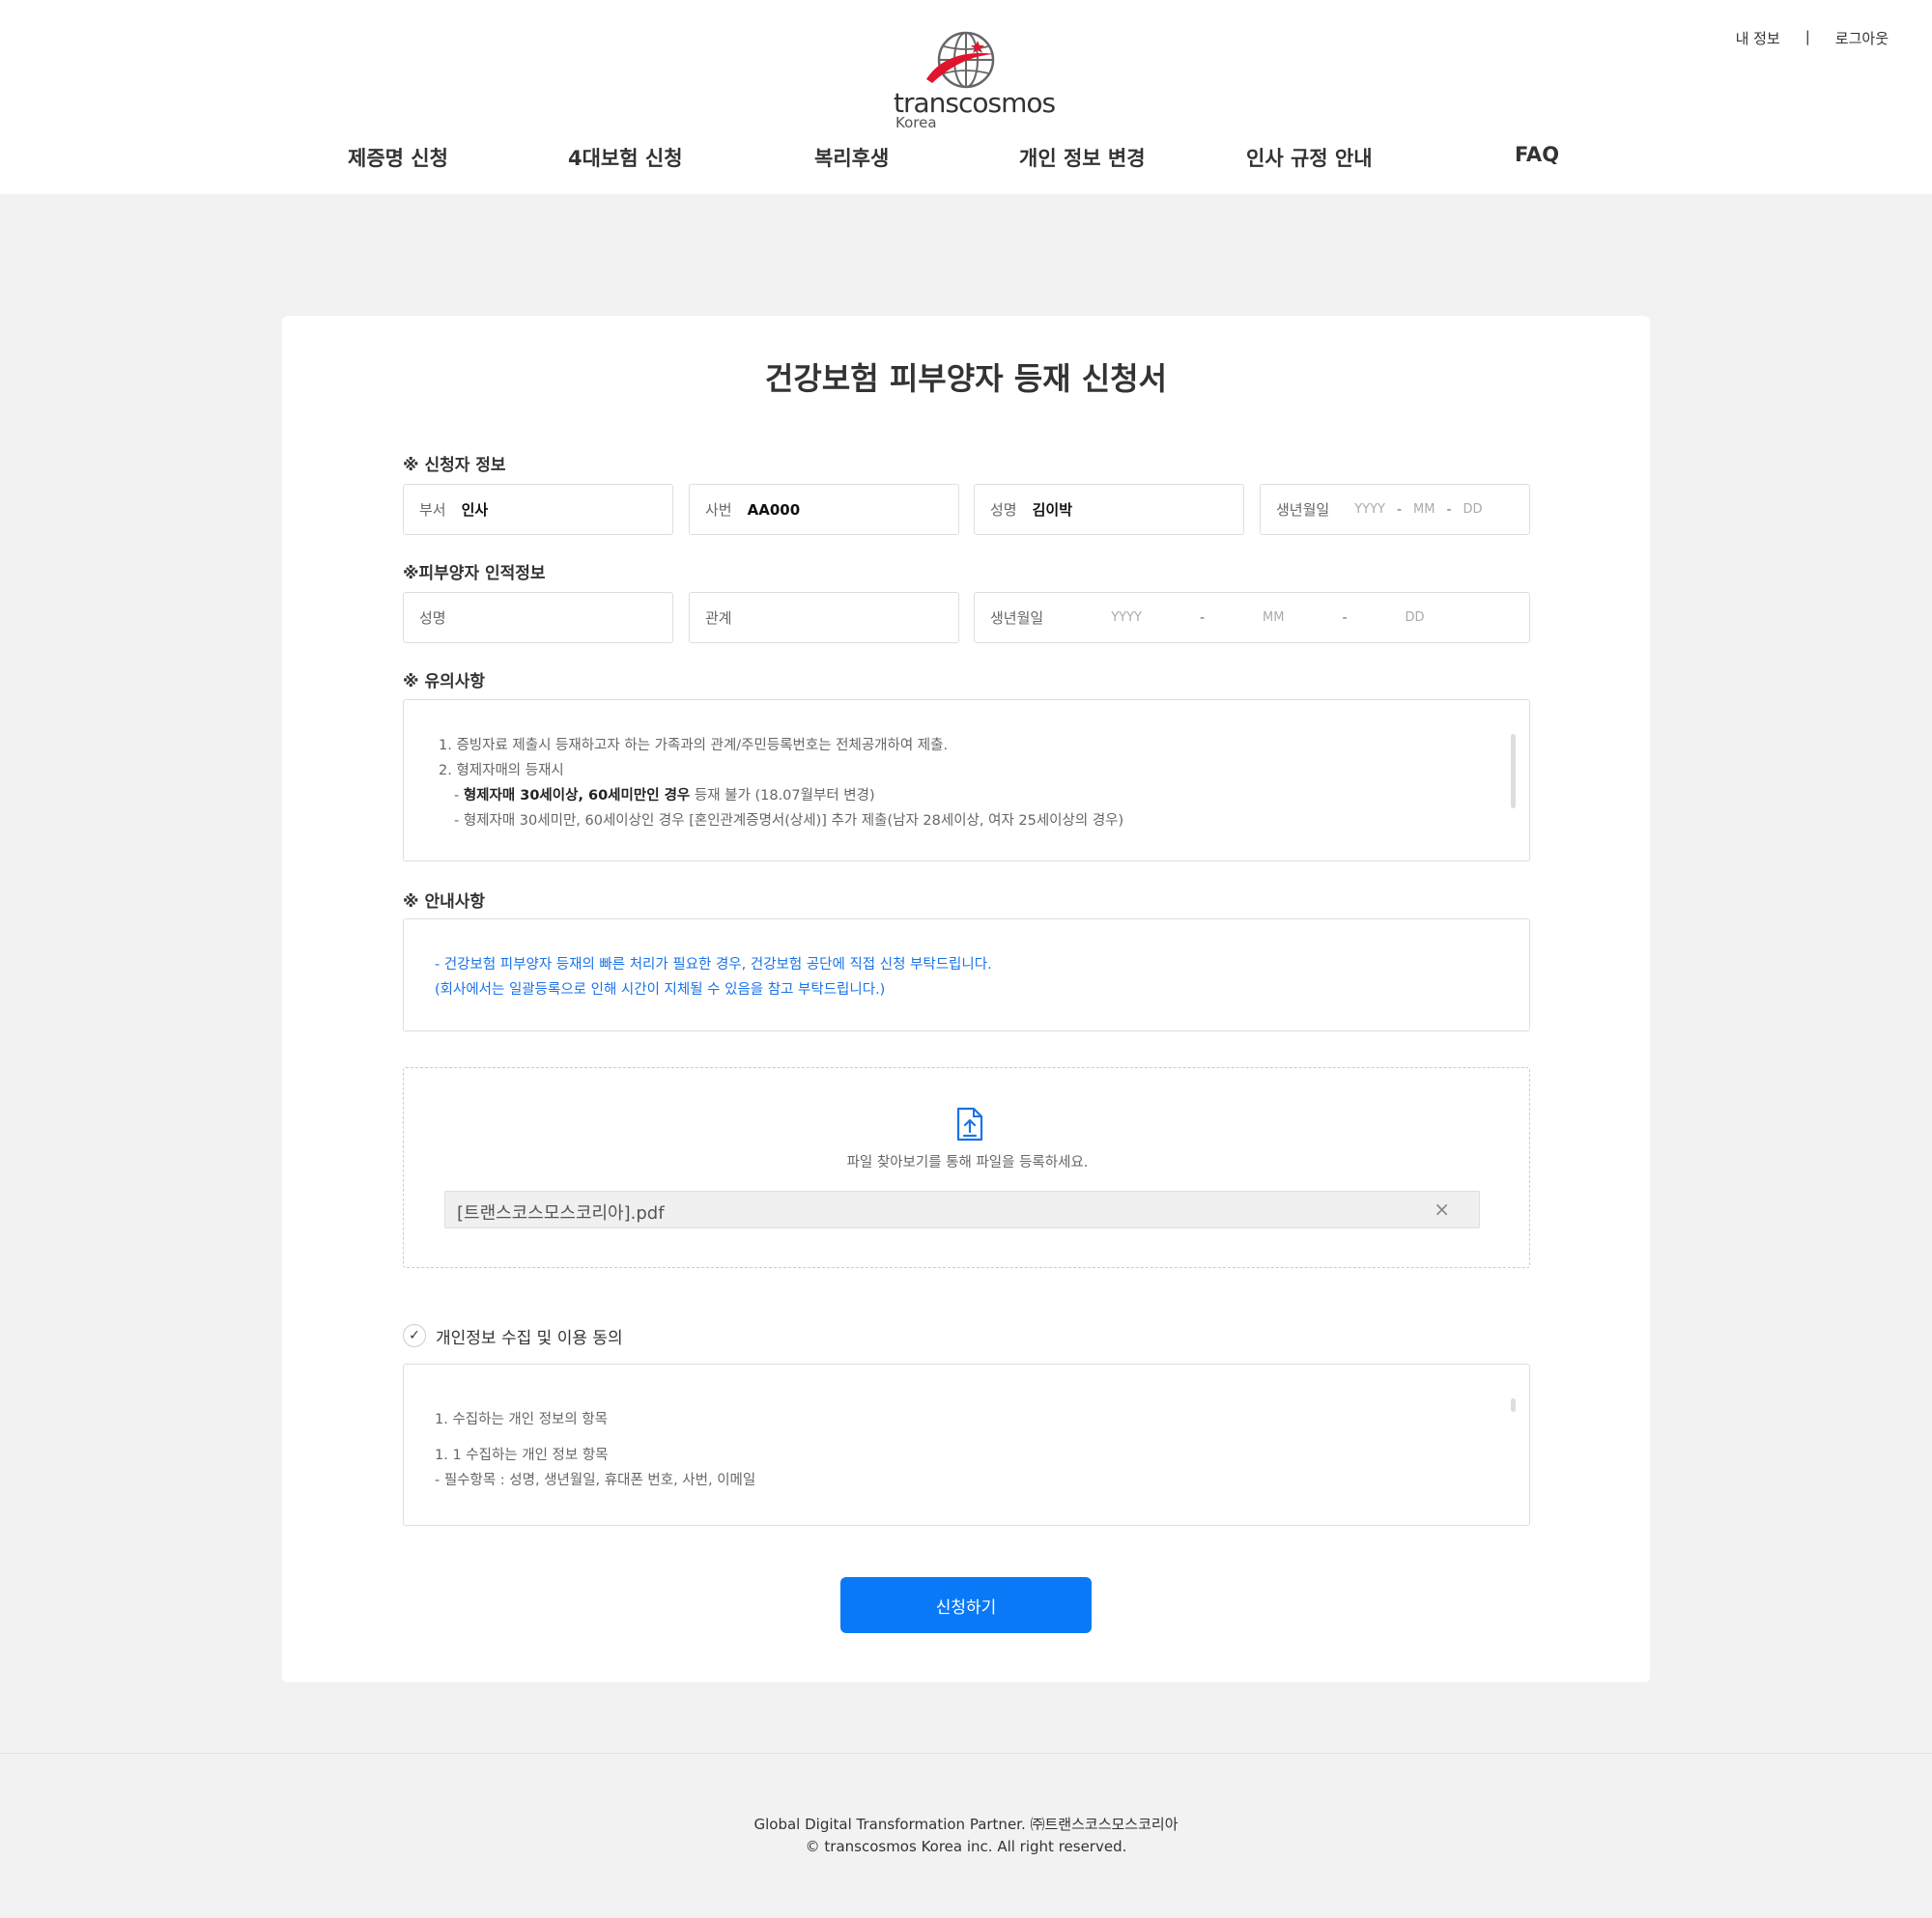 This screenshot has height=1918, width=1932. Describe the element at coordinates (1126, 617) in the screenshot. I see `dependent-birth-year-input: YYYY` at that location.